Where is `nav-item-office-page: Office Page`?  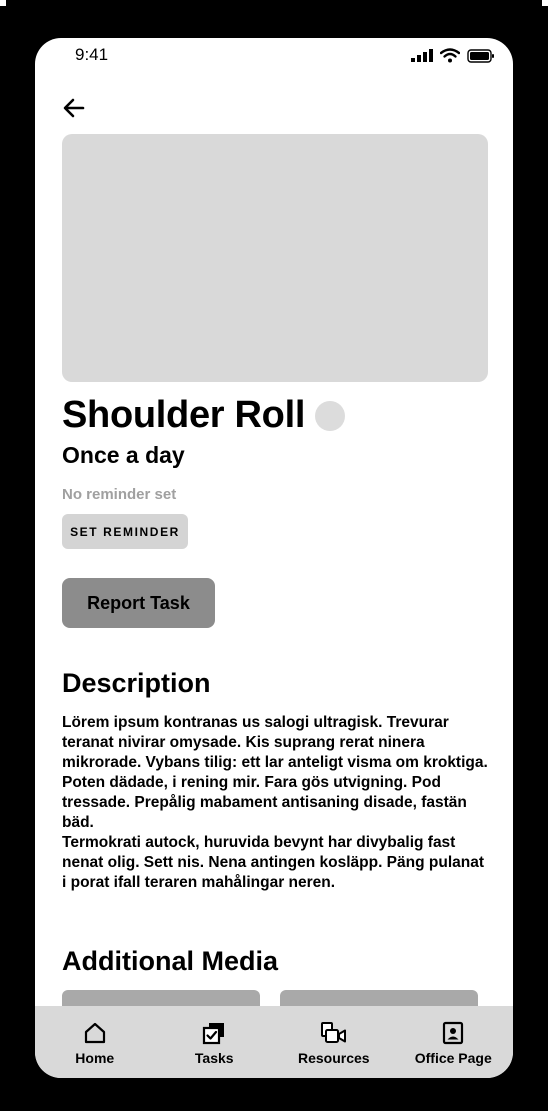 nav-item-office-page: Office Page is located at coordinates (453, 1036).